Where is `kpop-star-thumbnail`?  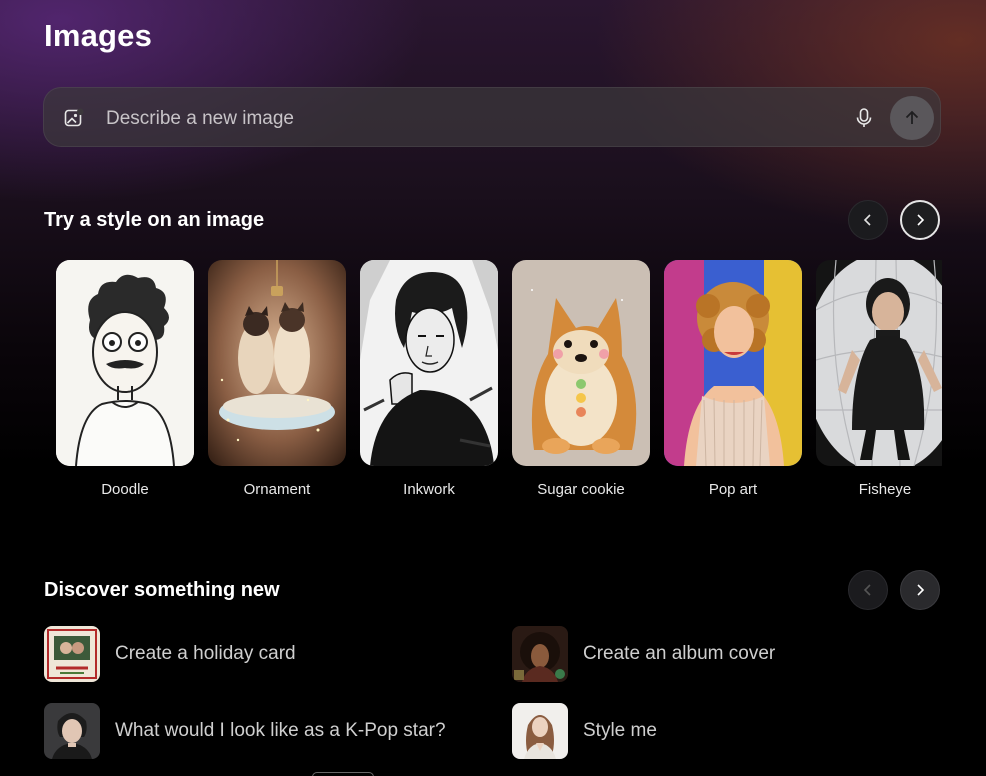
kpop-star-thumbnail is located at coordinates (72, 731).